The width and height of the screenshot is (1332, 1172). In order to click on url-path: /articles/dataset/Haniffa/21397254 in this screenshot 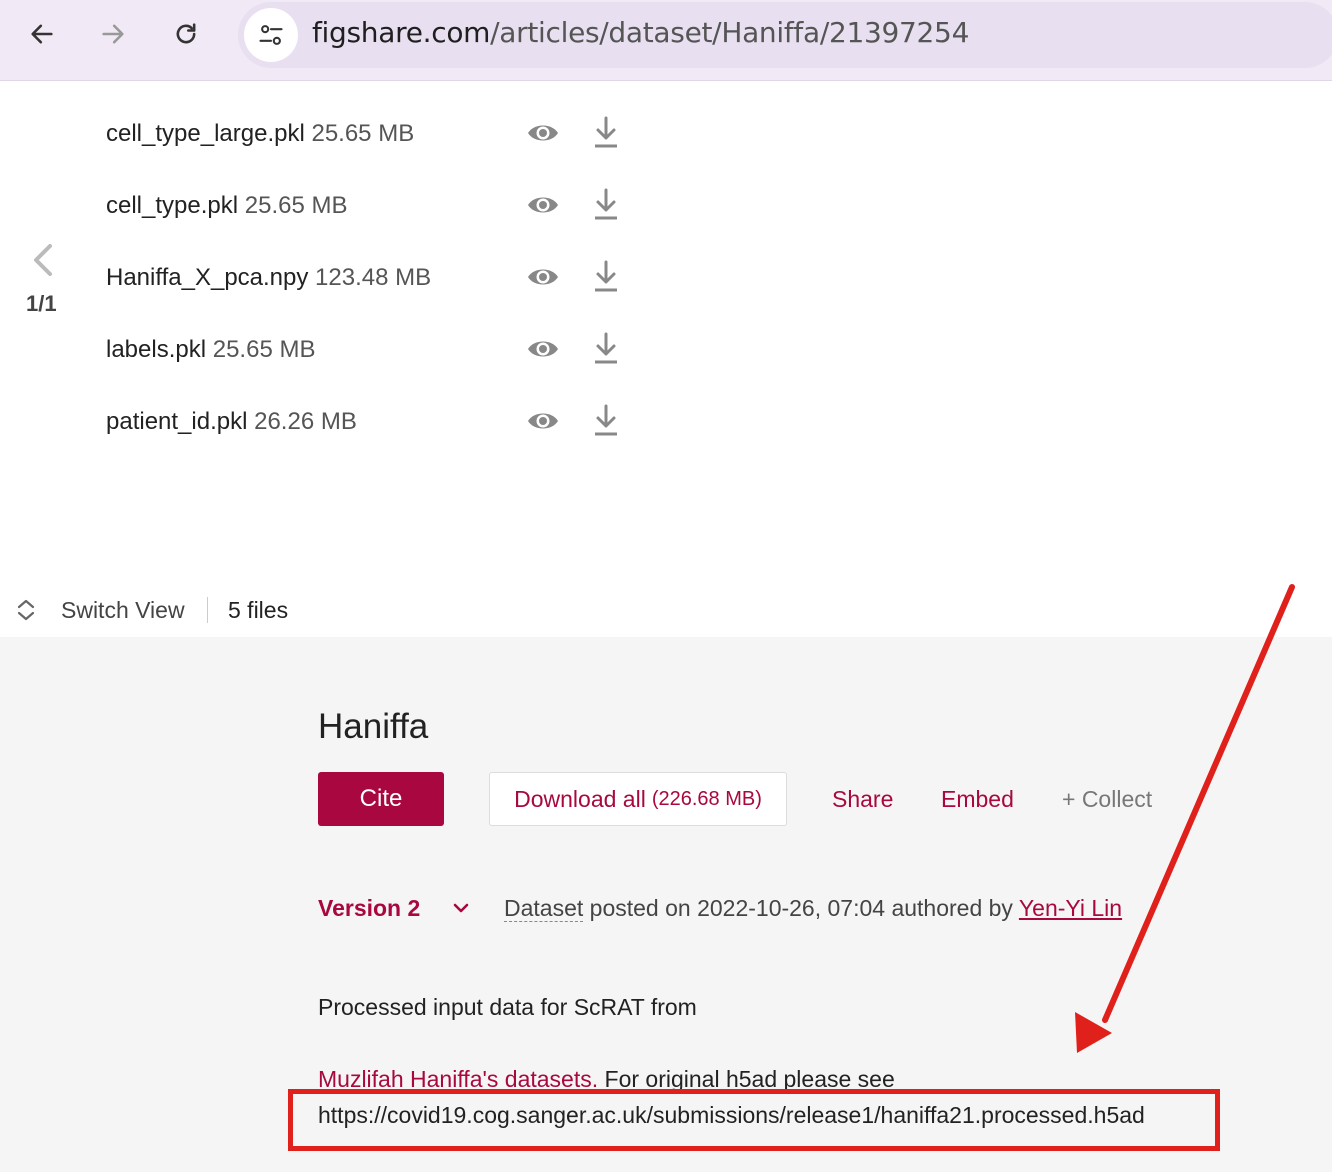, I will do `click(730, 32)`.